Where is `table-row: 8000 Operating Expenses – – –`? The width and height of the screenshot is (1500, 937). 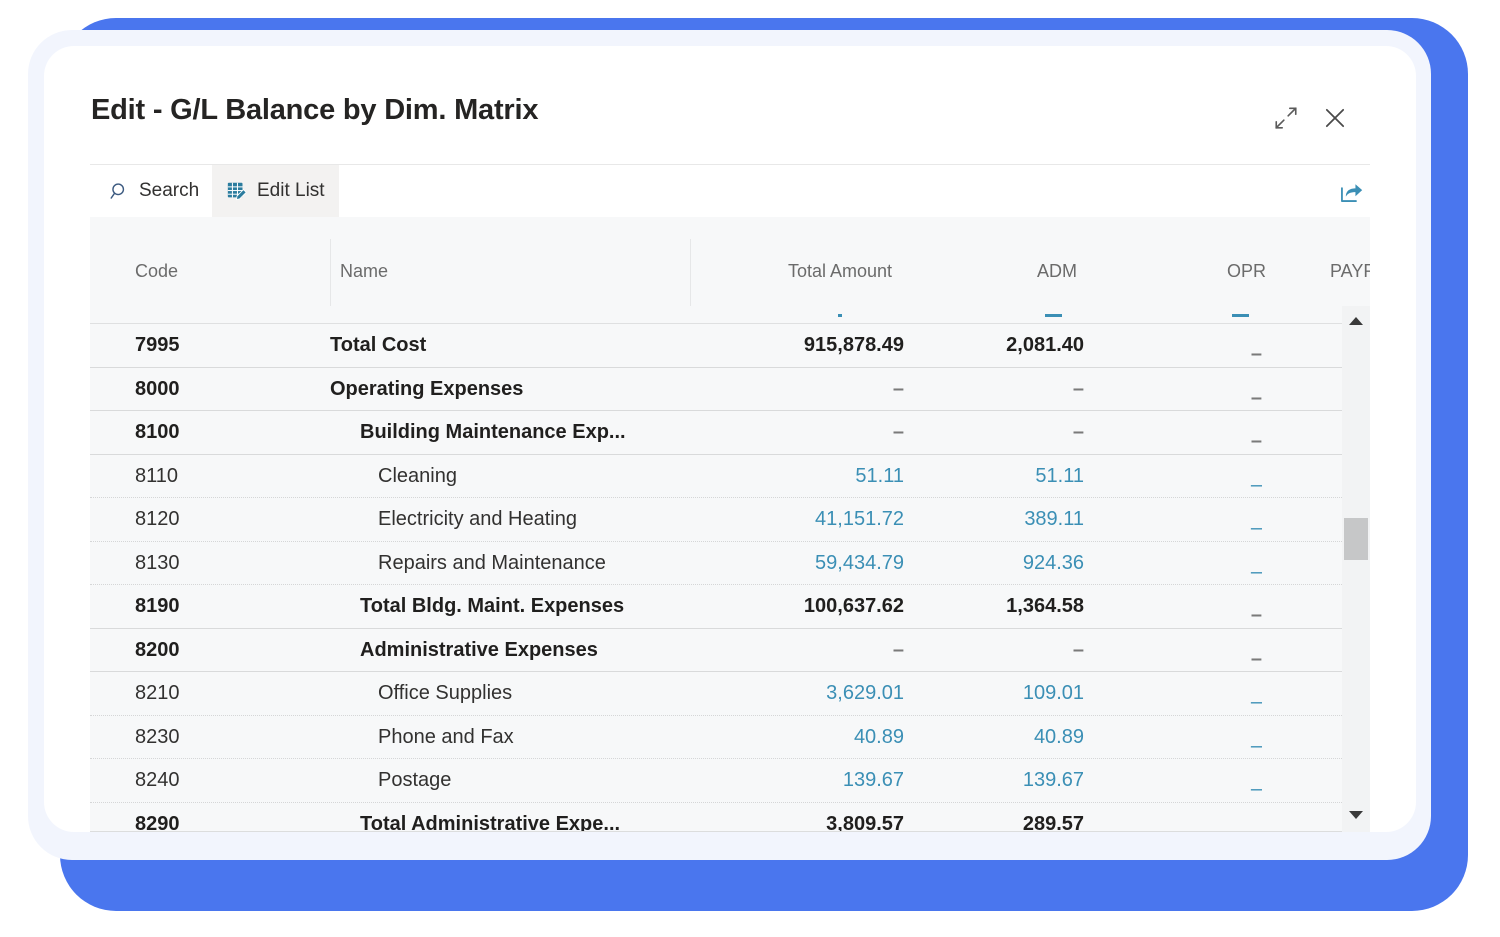 table-row: 8000 Operating Expenses – – – is located at coordinates (730, 389).